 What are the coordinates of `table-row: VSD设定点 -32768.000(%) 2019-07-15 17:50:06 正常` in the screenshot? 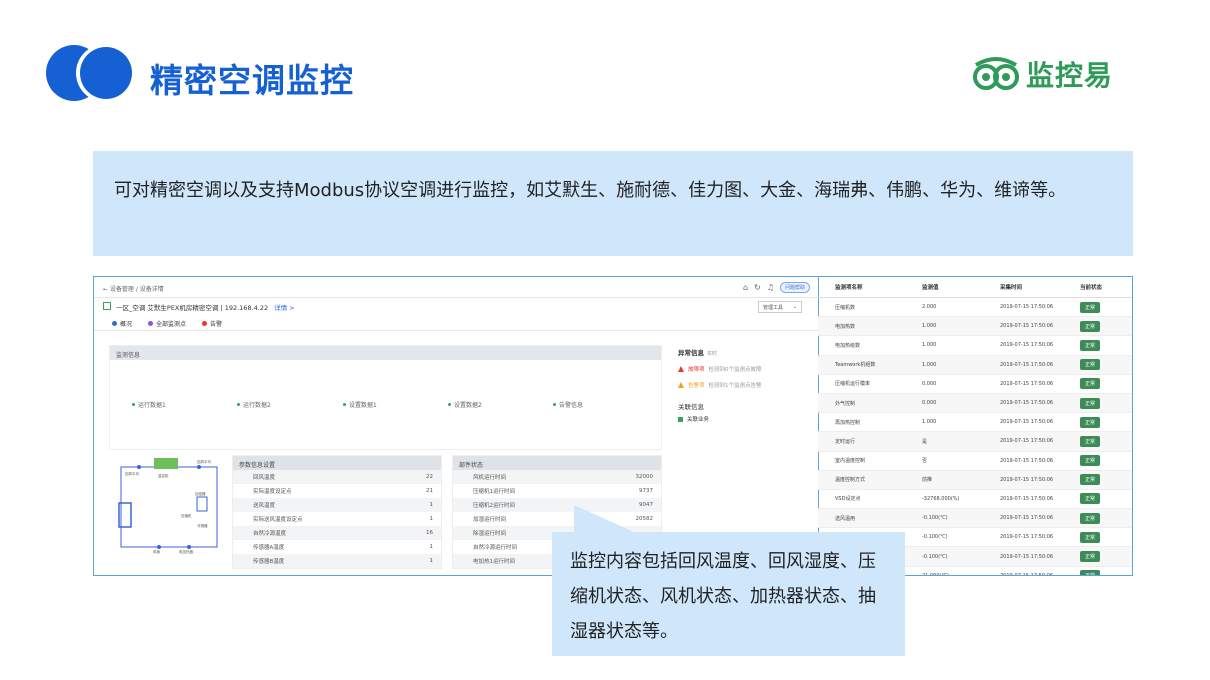 It's located at (975, 500).